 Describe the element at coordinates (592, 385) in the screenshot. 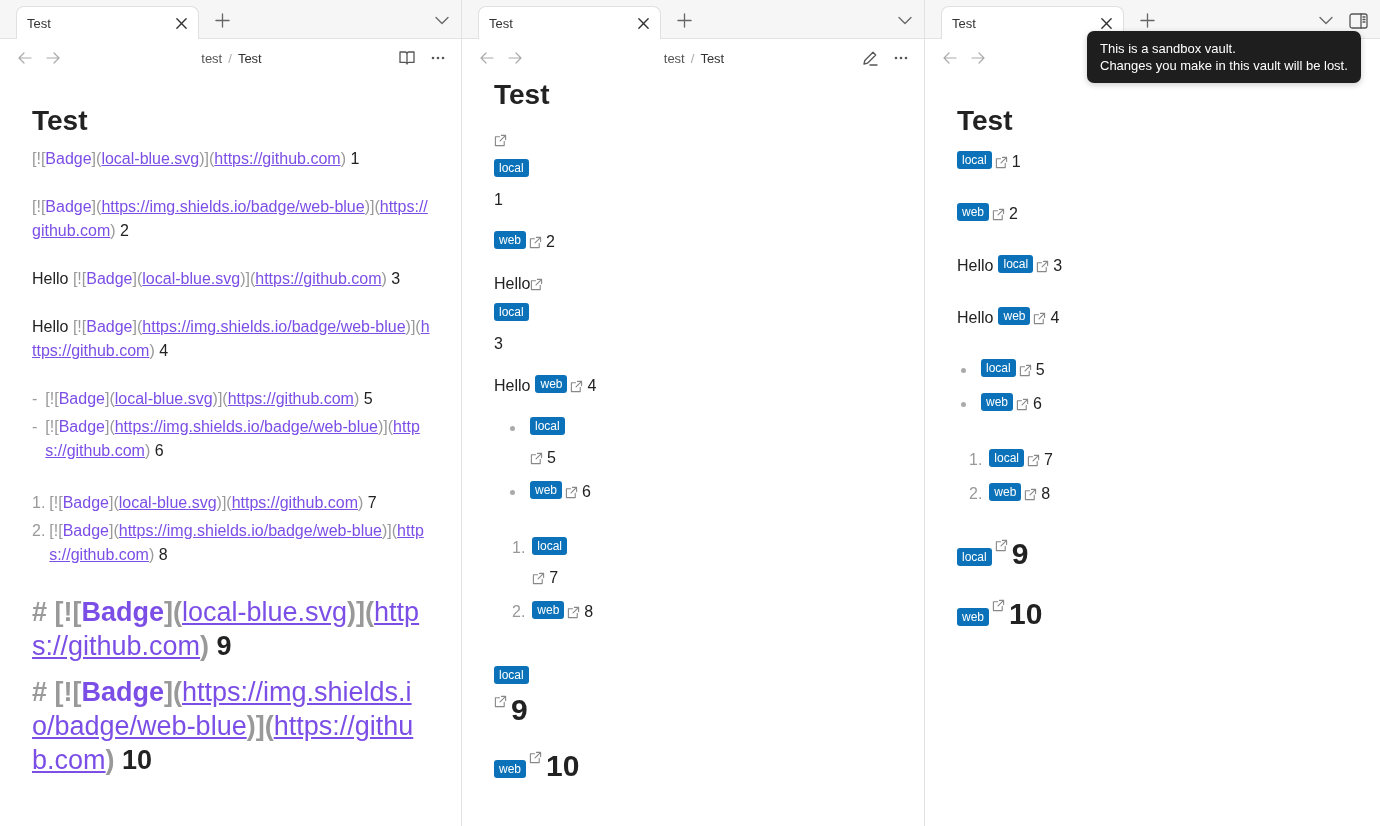

I see `paragraph-text: 4` at that location.